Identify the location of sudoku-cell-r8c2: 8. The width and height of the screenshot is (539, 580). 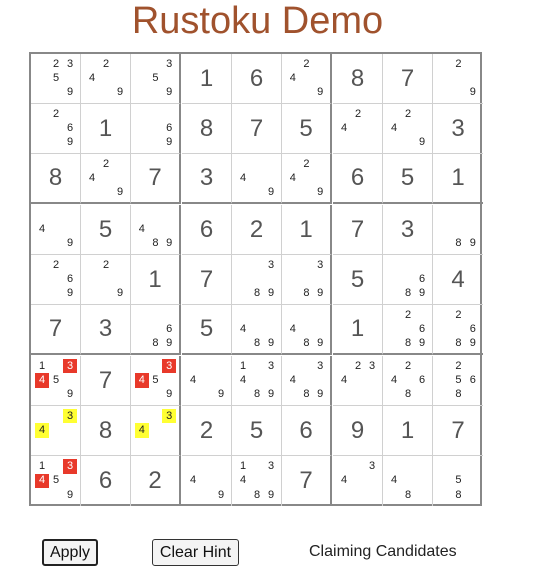
(106, 431).